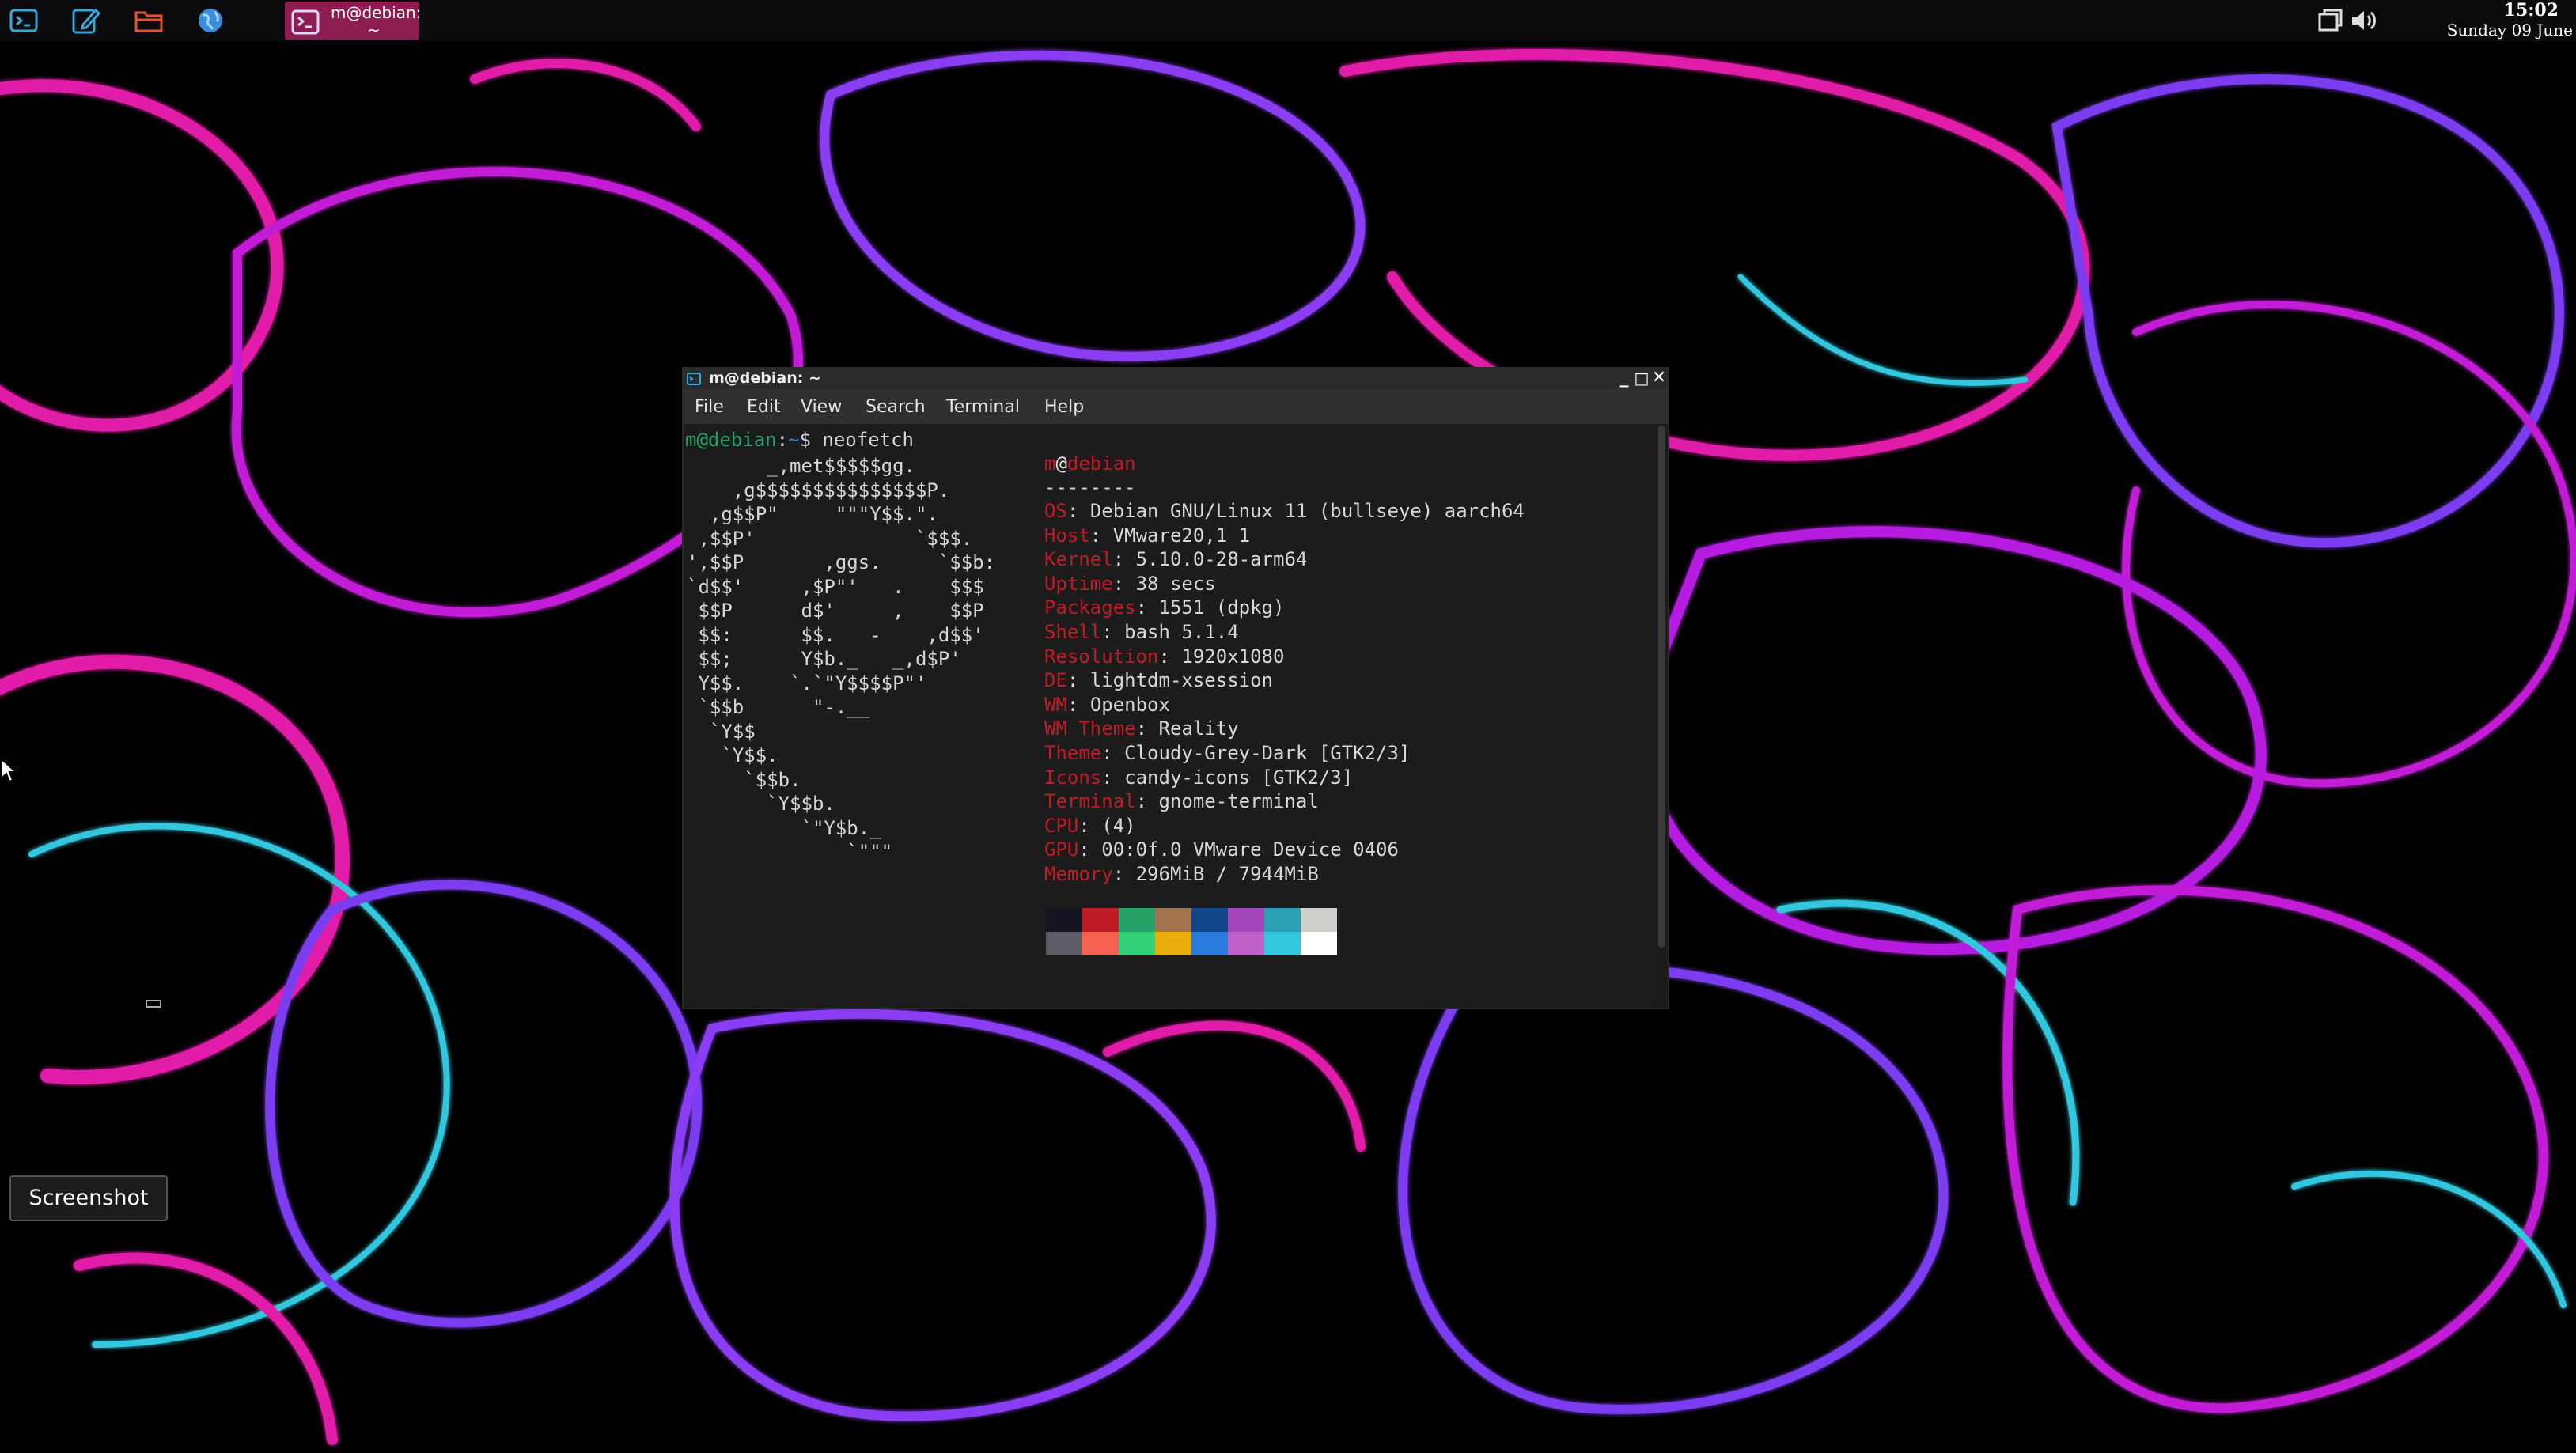  I want to click on ascii-line: ,g$$P" """Y$$."., so click(812, 514).